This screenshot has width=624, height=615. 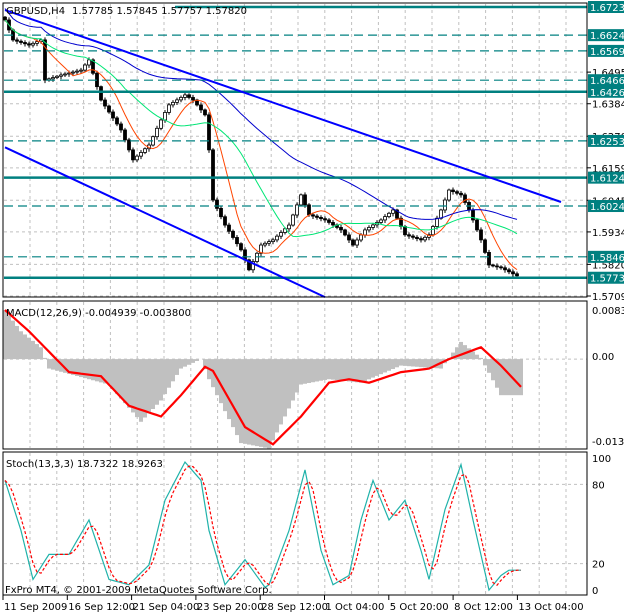 I want to click on price-axis-label: 1.63840, so click(x=608, y=105).